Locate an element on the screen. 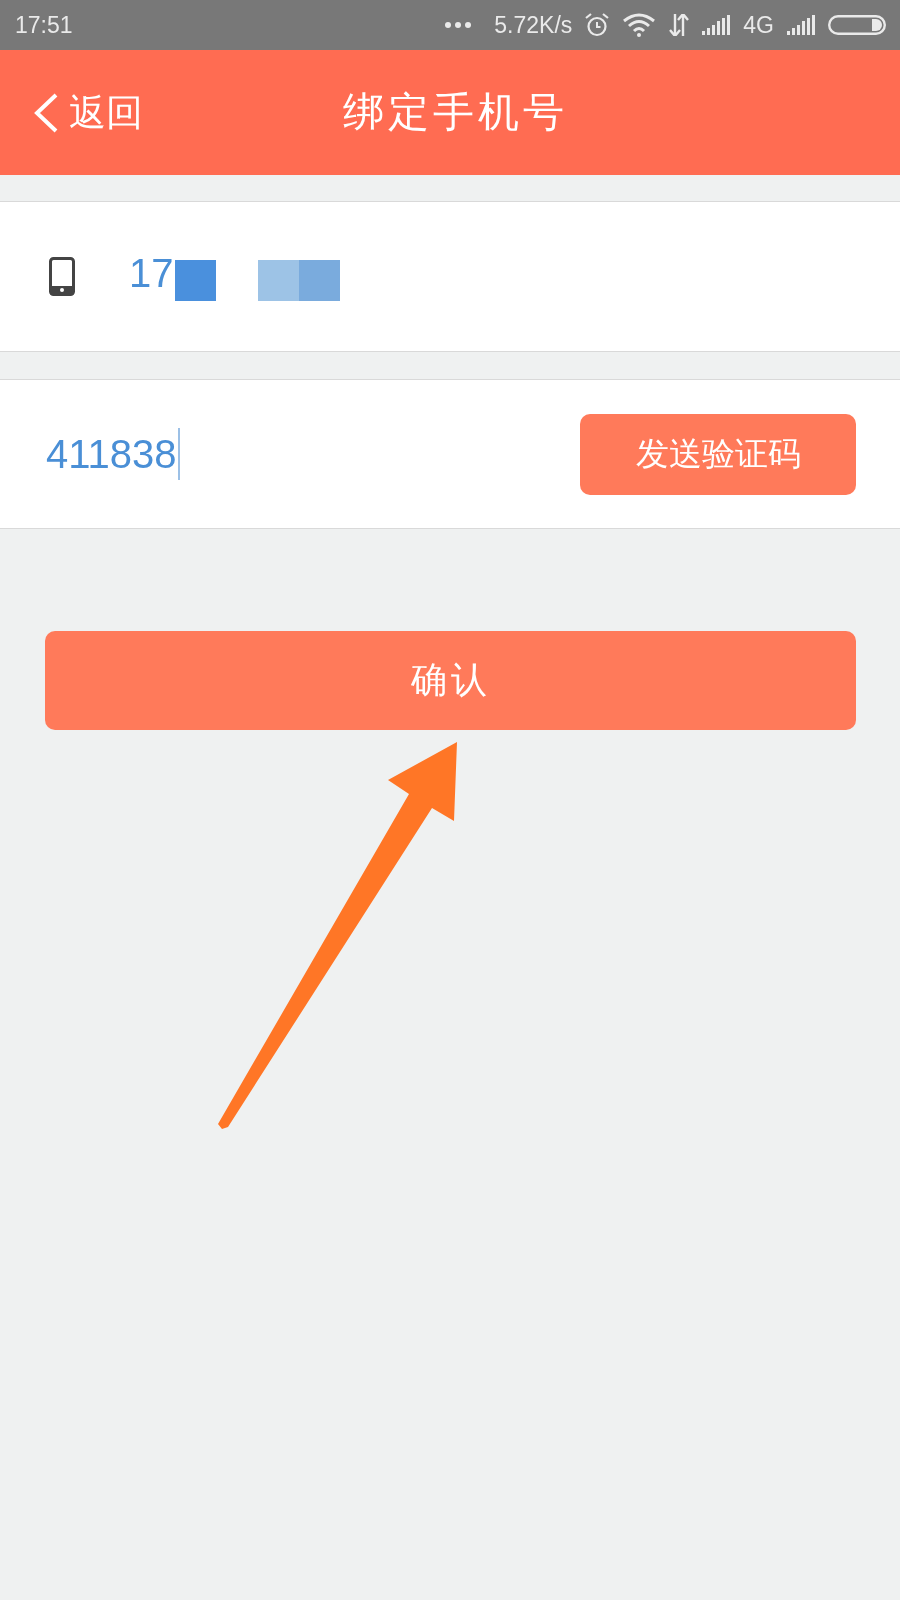  confirm-button: 确认 is located at coordinates (450, 680).